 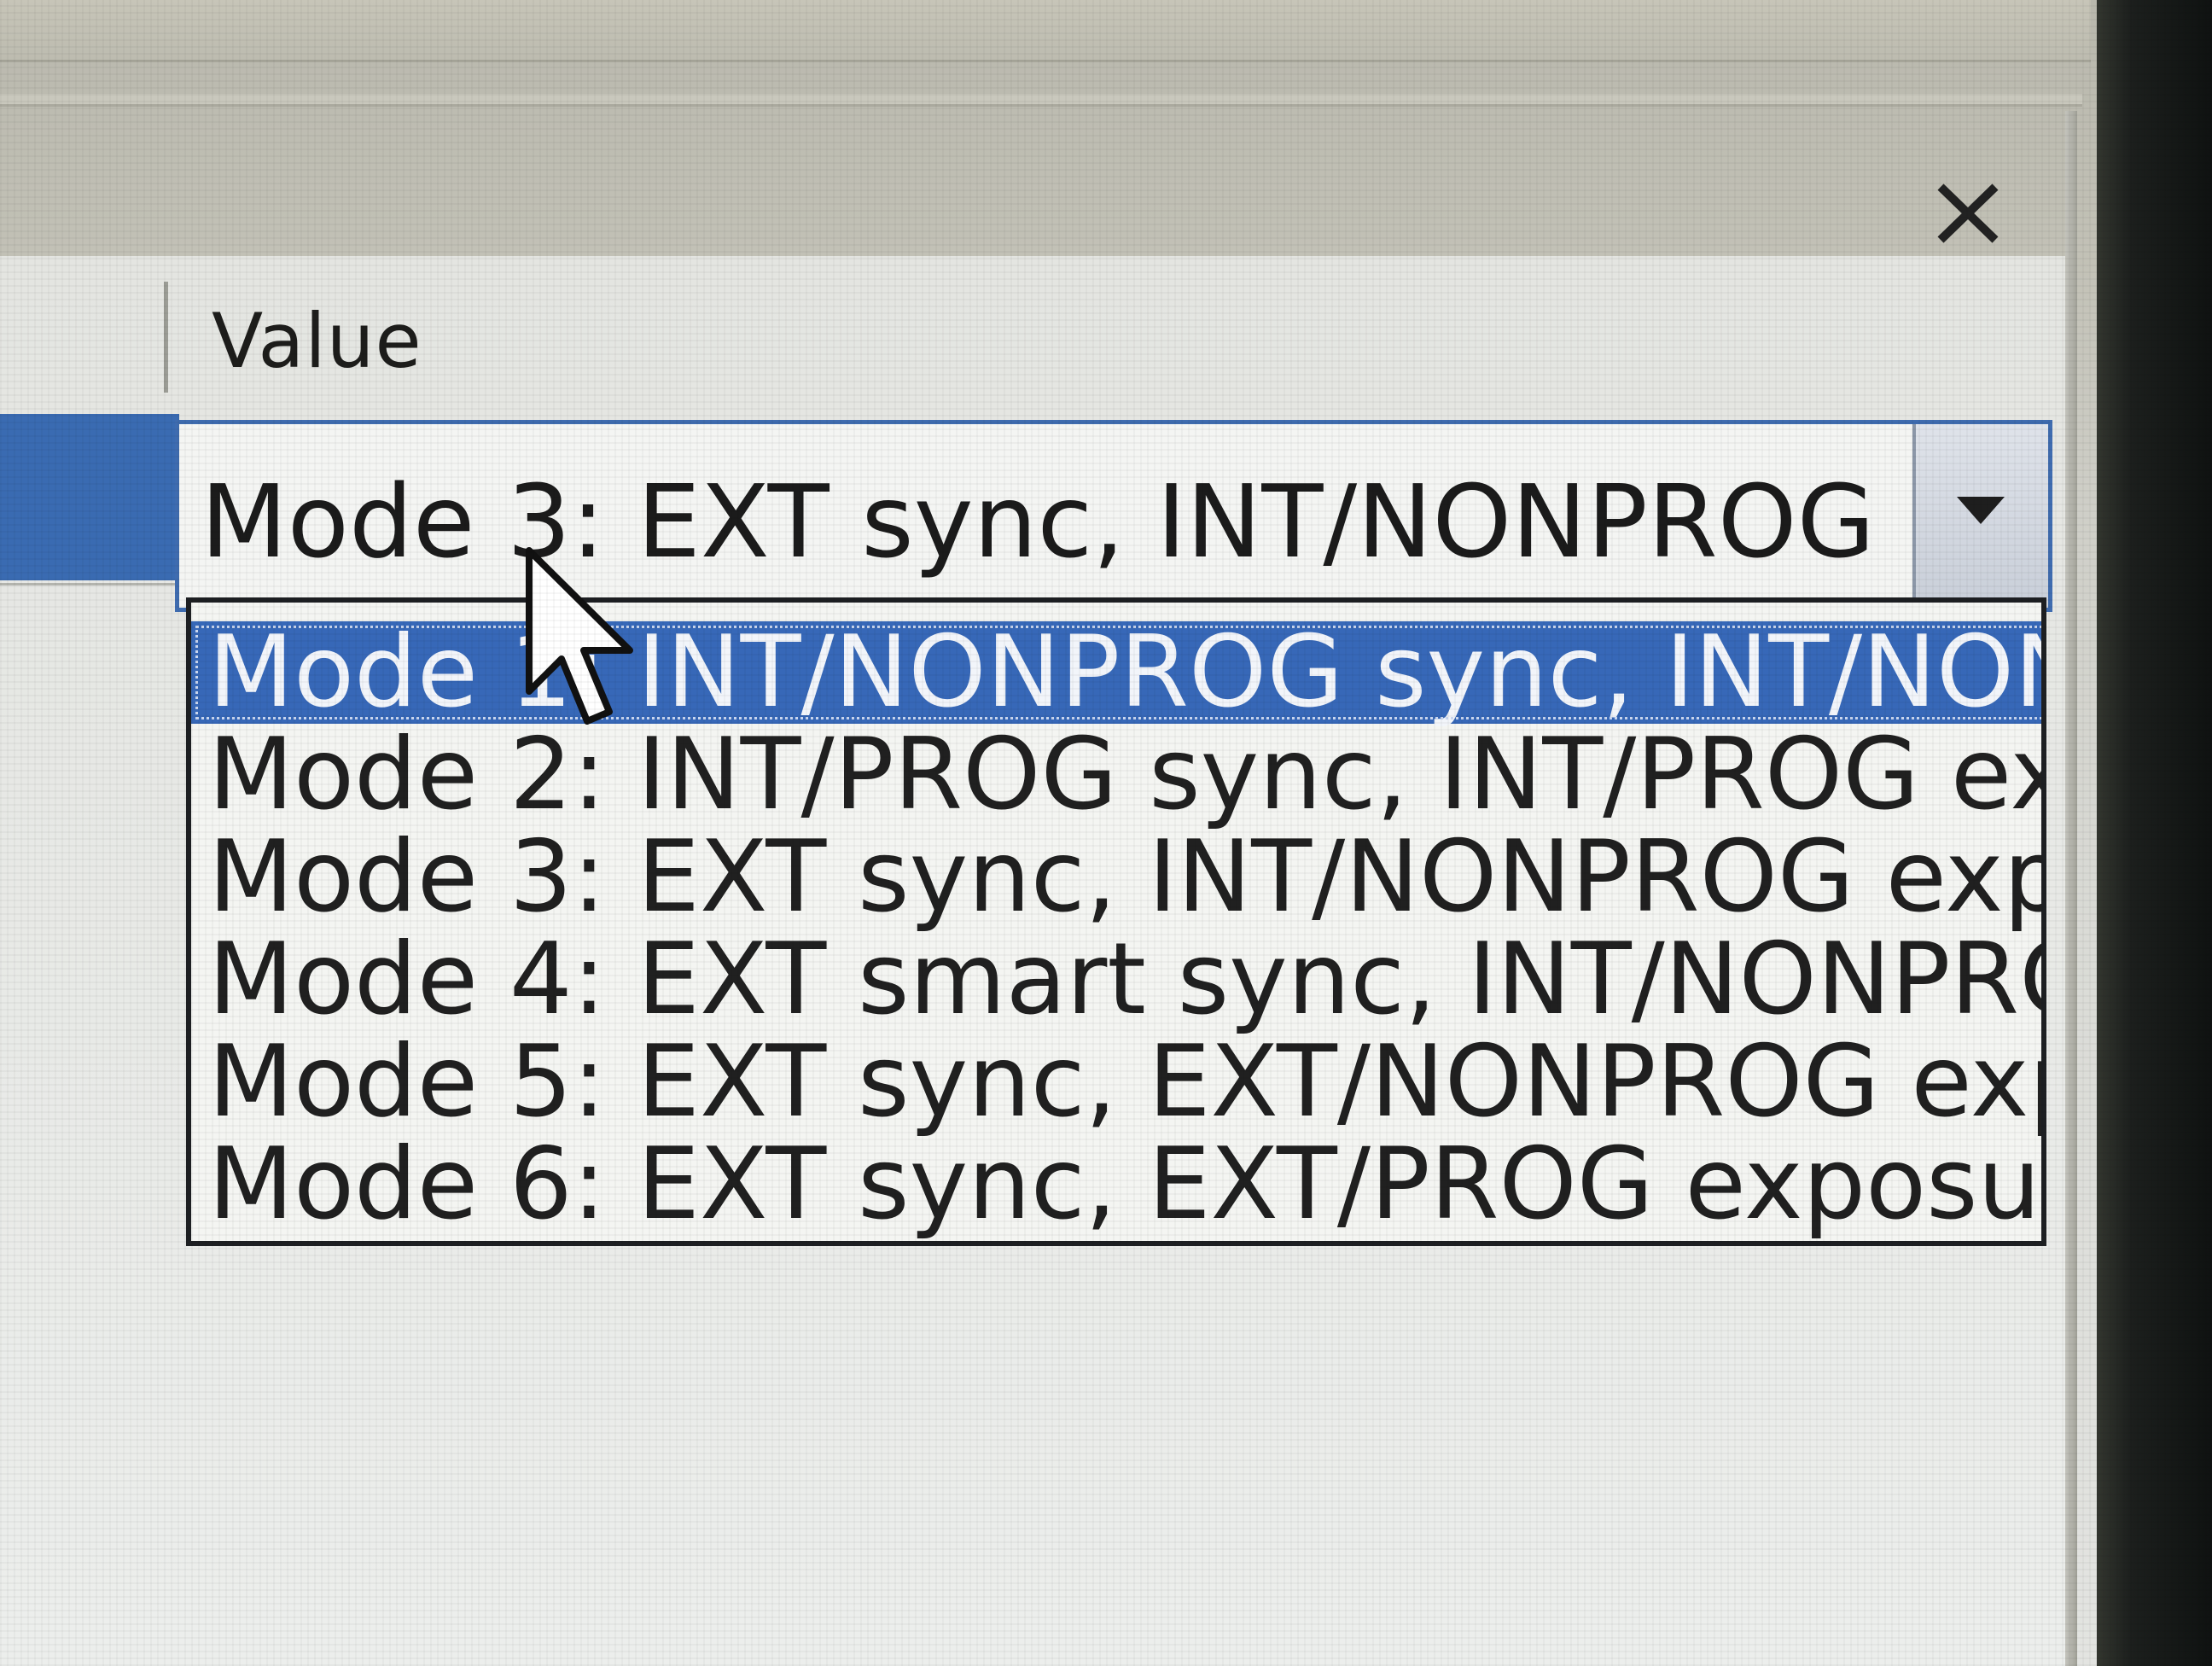 I want to click on dropdown-option-mode-1: Mode 1: INT/NONPROG sync, INT/NONPROG ex, so click(x=1116, y=672).